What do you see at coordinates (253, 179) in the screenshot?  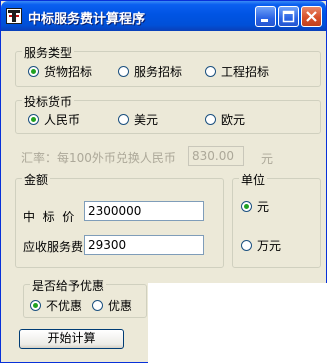 I see `unit-legend: 单位` at bounding box center [253, 179].